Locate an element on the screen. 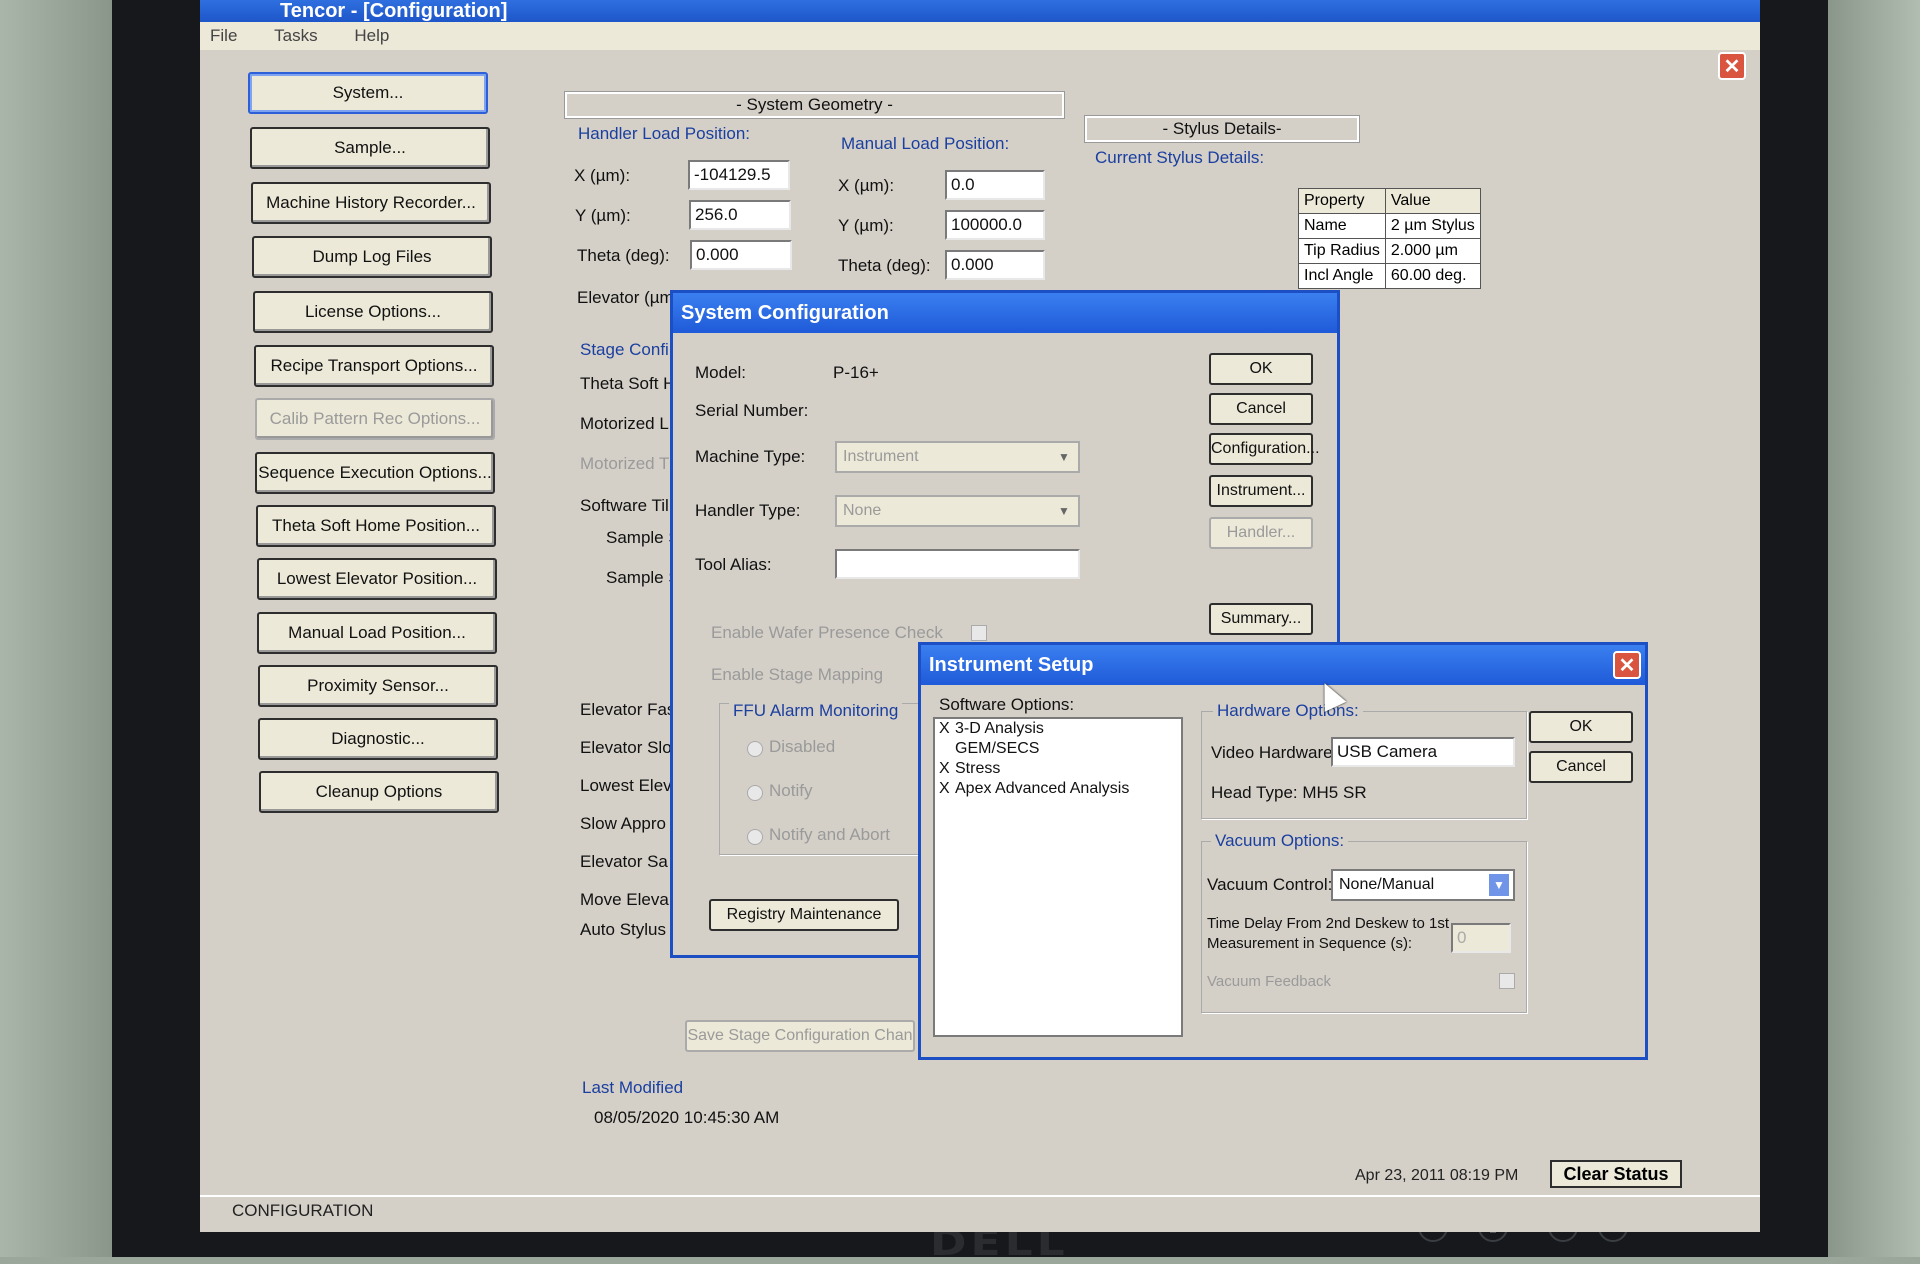  table-cell: 60.00 deg. is located at coordinates (1432, 276).